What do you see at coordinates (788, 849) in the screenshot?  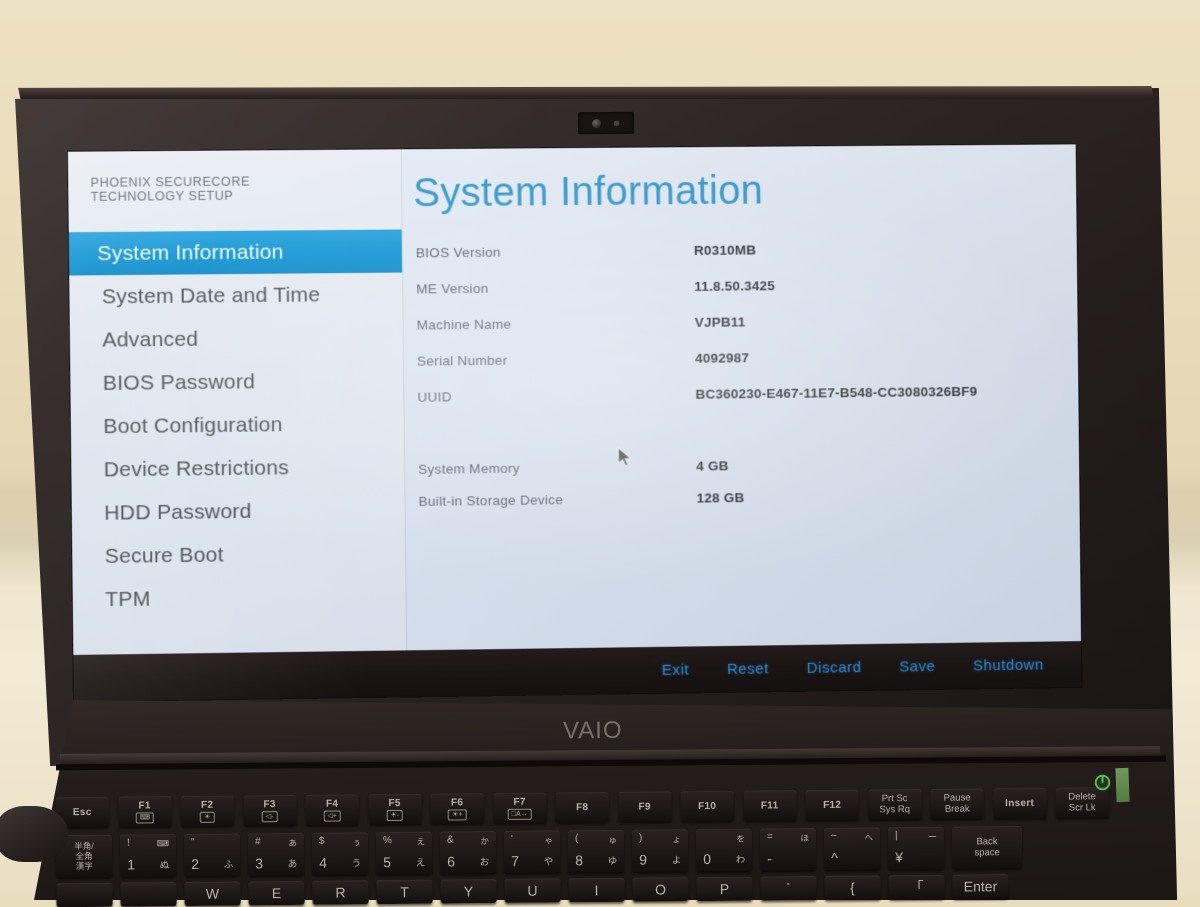 I see `key-minus: = ほ -` at bounding box center [788, 849].